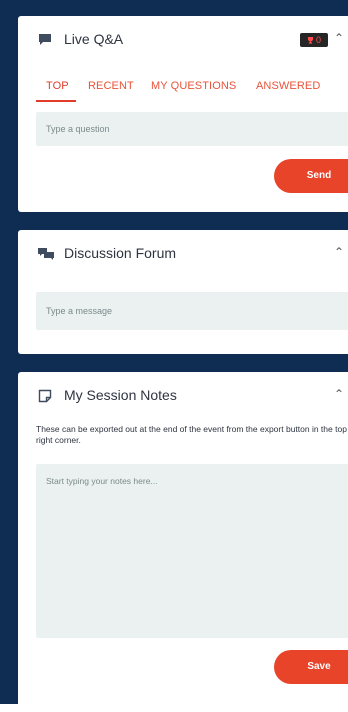  What do you see at coordinates (120, 253) in the screenshot?
I see `discussion-forum-title: Discussion Forum` at bounding box center [120, 253].